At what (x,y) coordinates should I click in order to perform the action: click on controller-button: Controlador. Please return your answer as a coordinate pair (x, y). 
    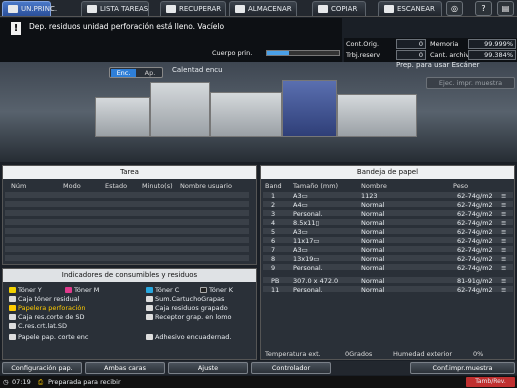
    Looking at the image, I should click on (291, 368).